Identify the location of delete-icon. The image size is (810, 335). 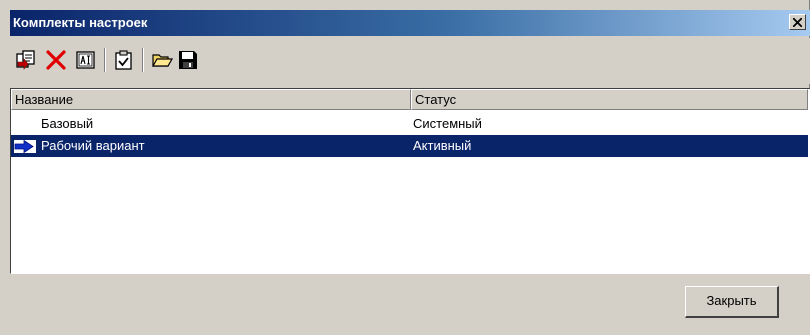
(56, 60).